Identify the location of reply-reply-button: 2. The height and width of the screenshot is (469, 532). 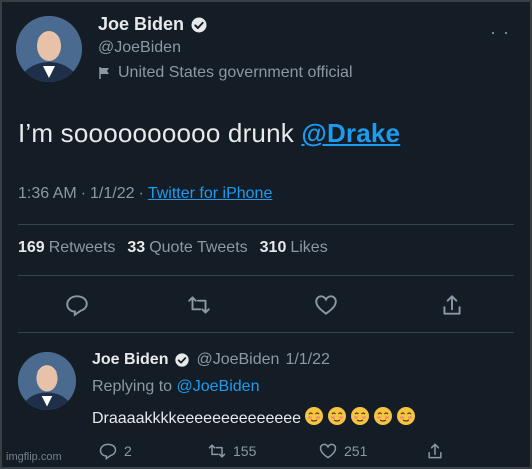
(115, 451).